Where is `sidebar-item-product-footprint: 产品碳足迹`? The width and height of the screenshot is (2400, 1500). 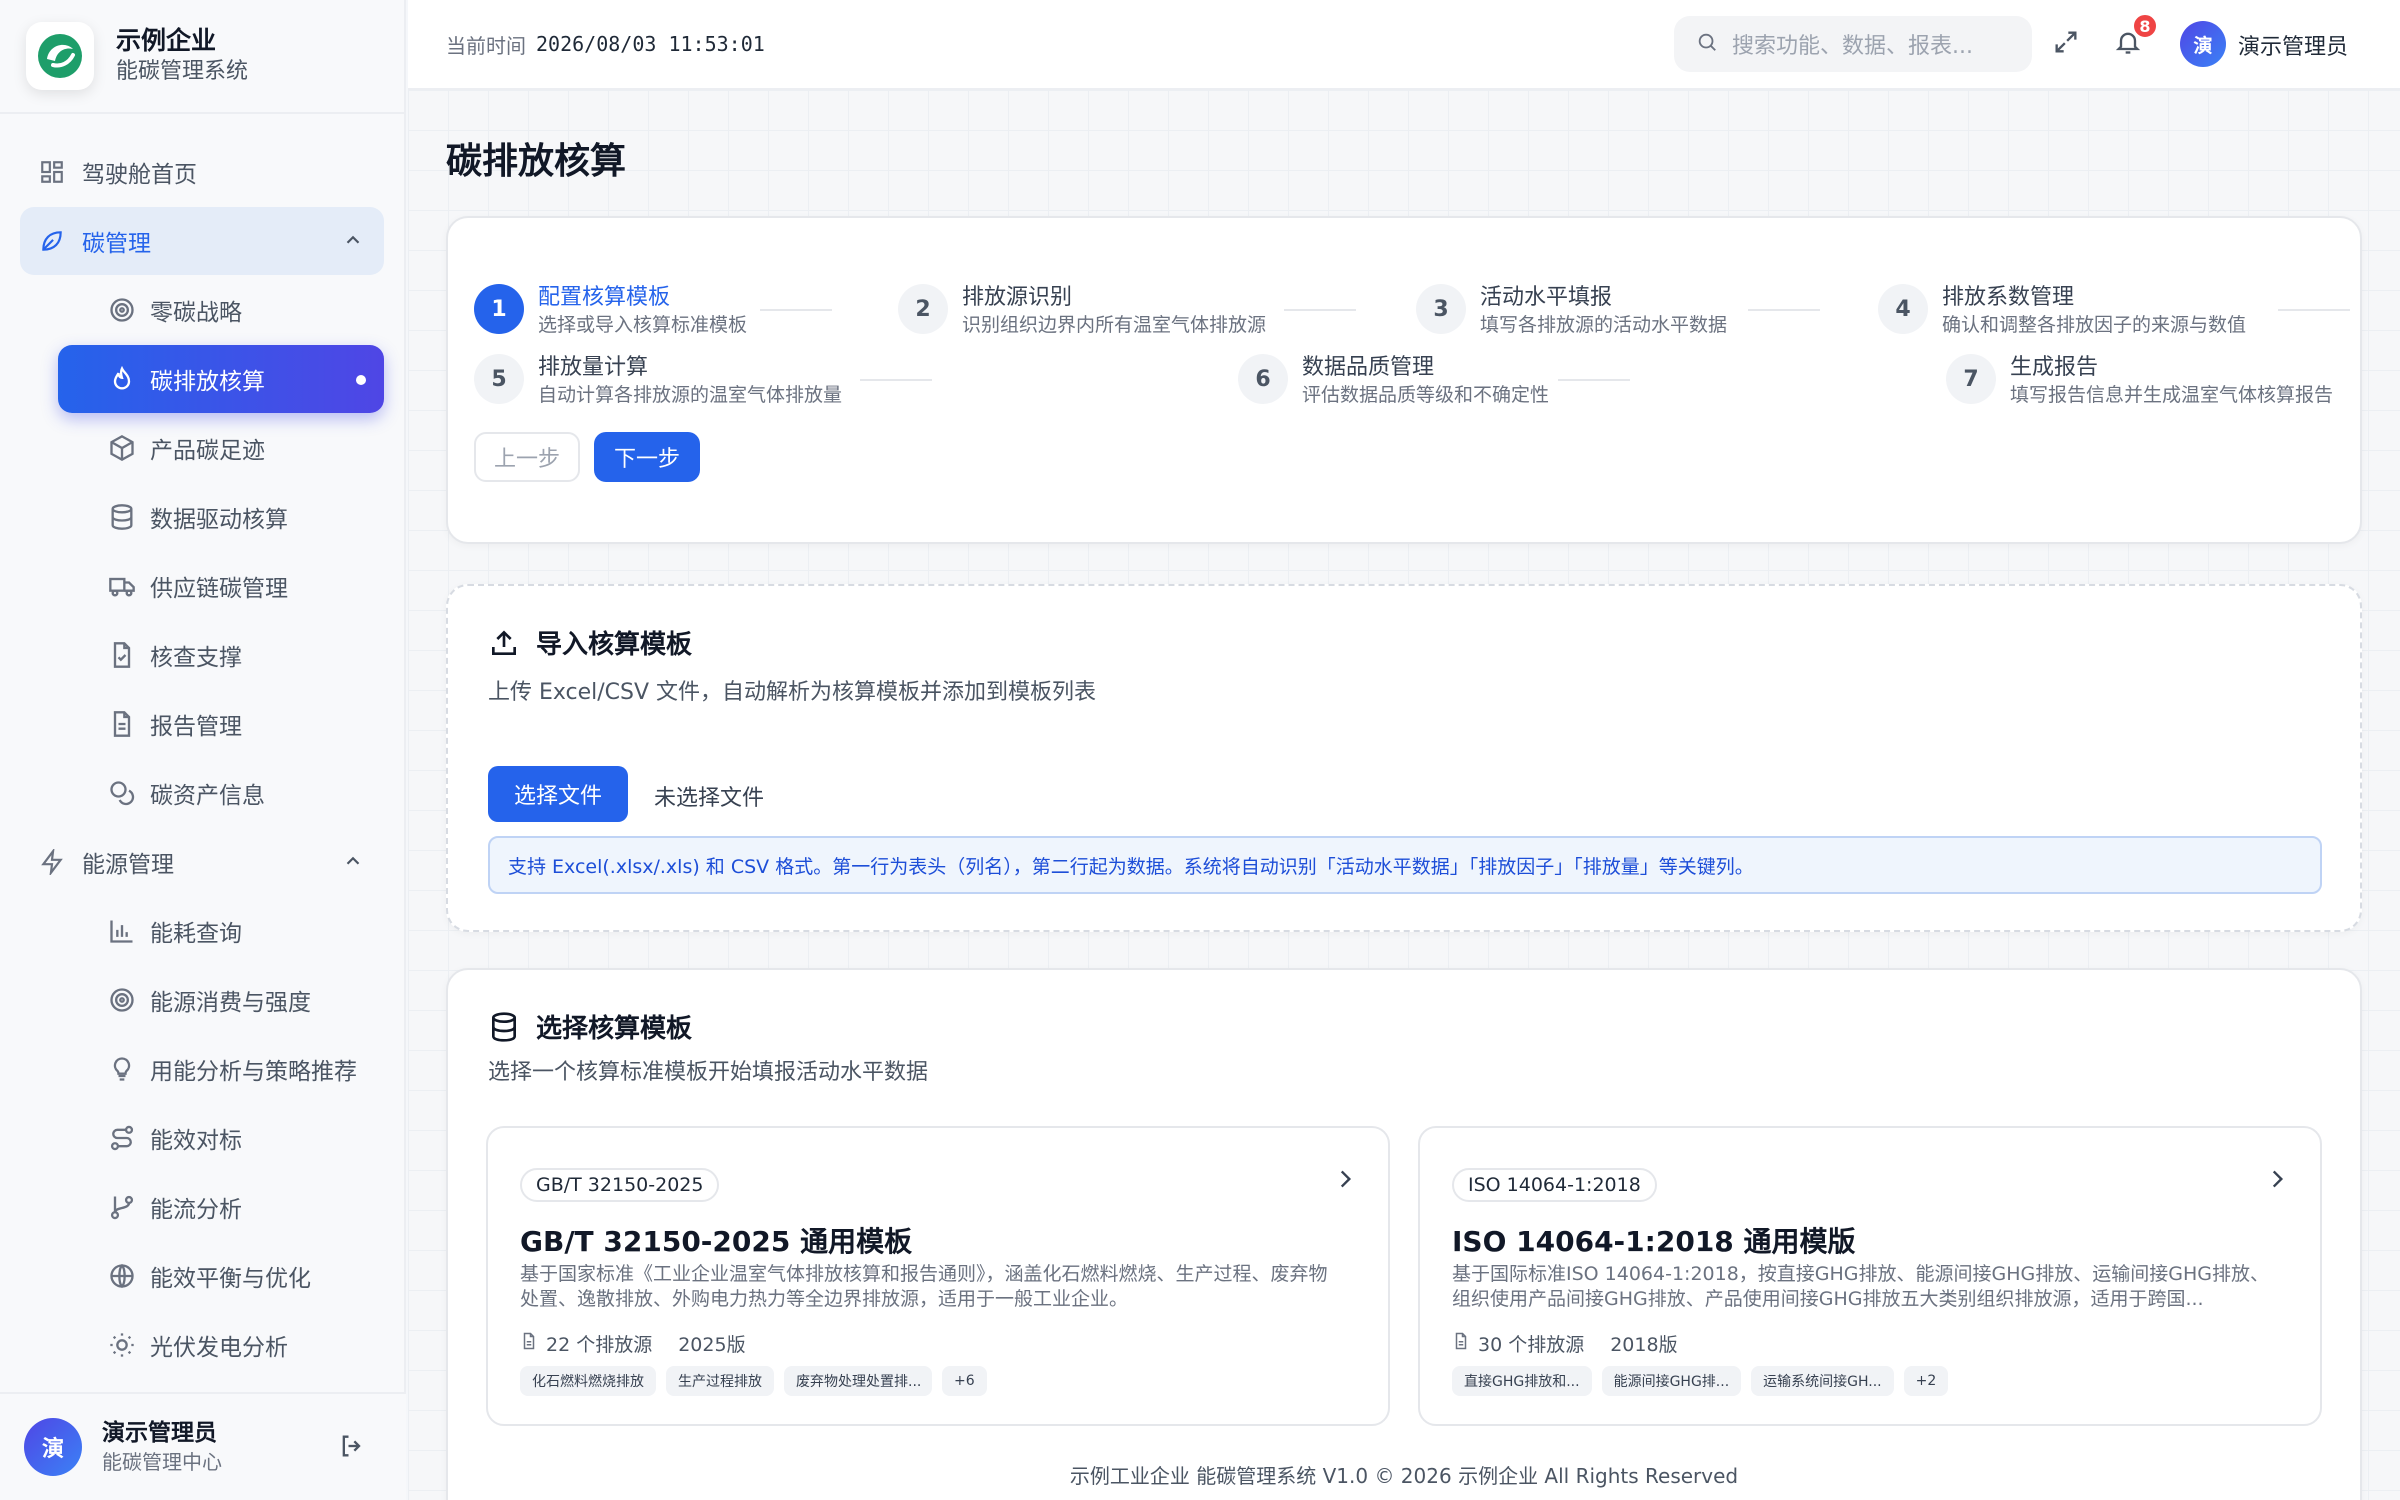 sidebar-item-product-footprint: 产品碳足迹 is located at coordinates (221, 448).